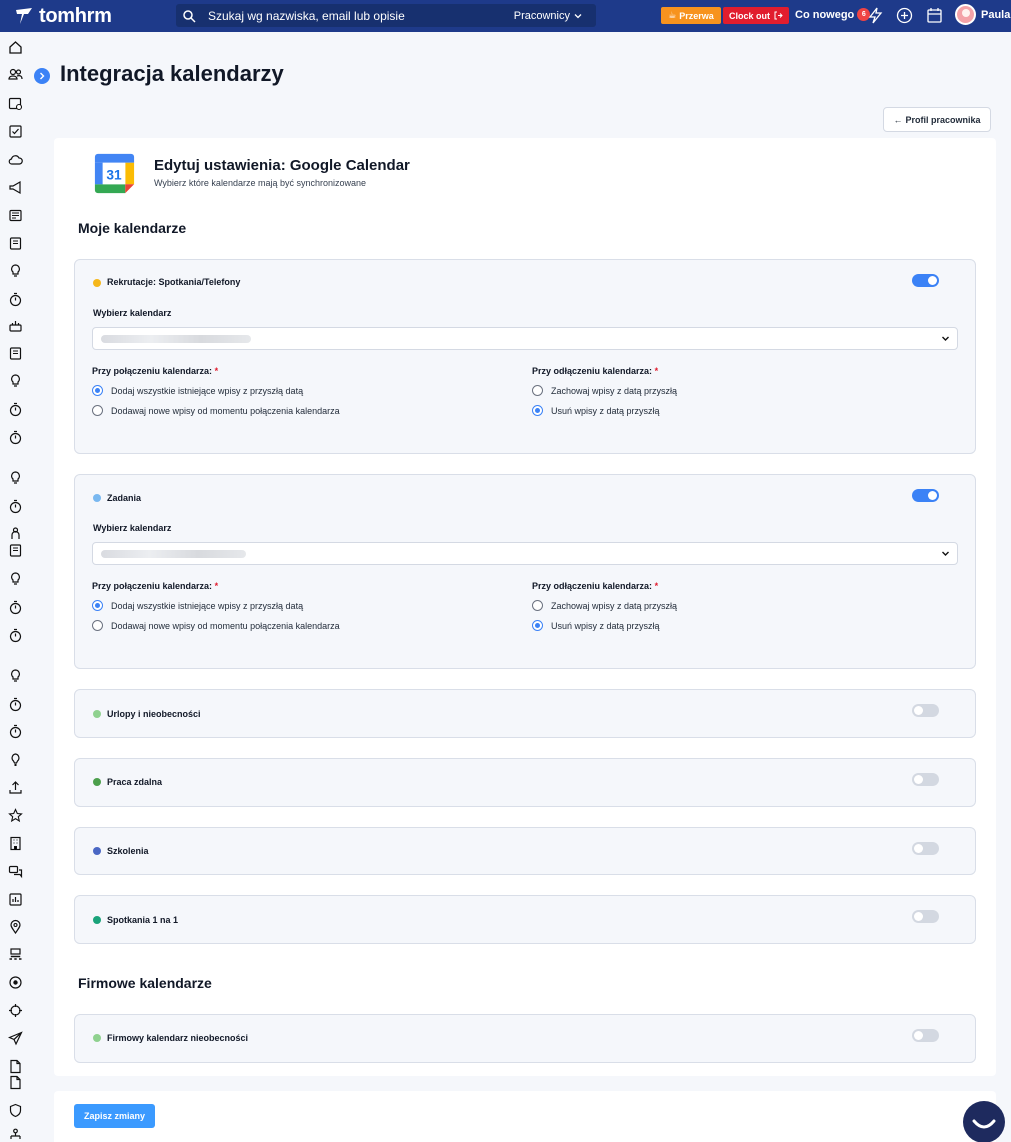 This screenshot has width=1011, height=1142. I want to click on checkbox-icon, so click(15, 131).